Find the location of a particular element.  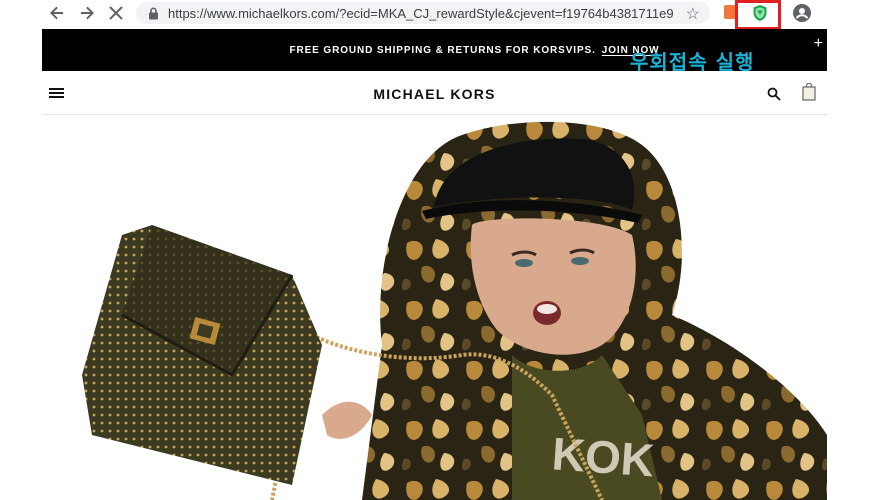

arrow-left-icon is located at coordinates (56, 13).